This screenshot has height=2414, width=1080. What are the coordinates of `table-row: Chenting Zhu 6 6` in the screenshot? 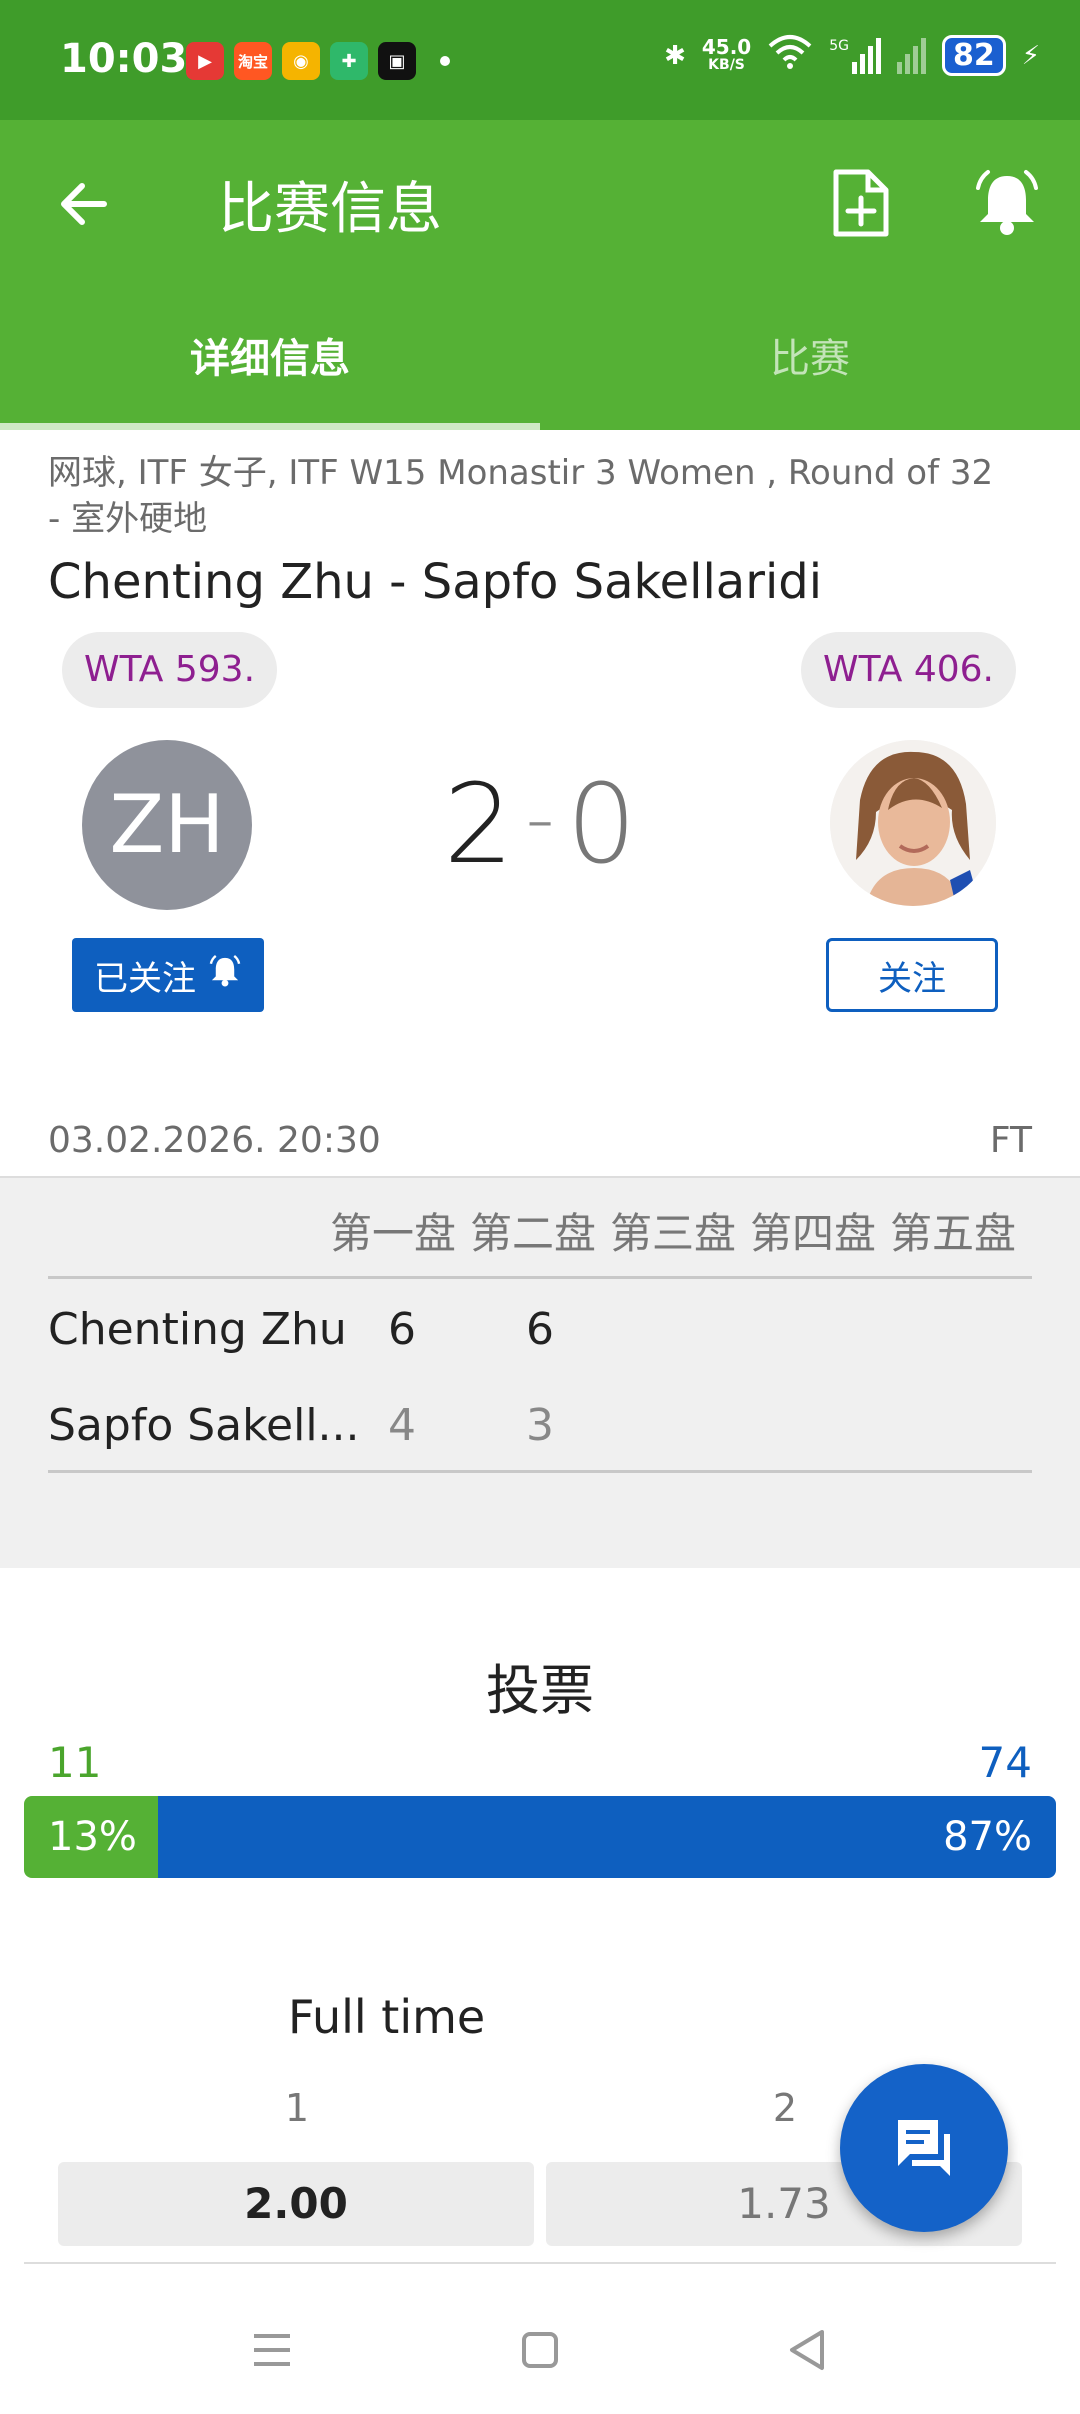 It's located at (540, 1332).